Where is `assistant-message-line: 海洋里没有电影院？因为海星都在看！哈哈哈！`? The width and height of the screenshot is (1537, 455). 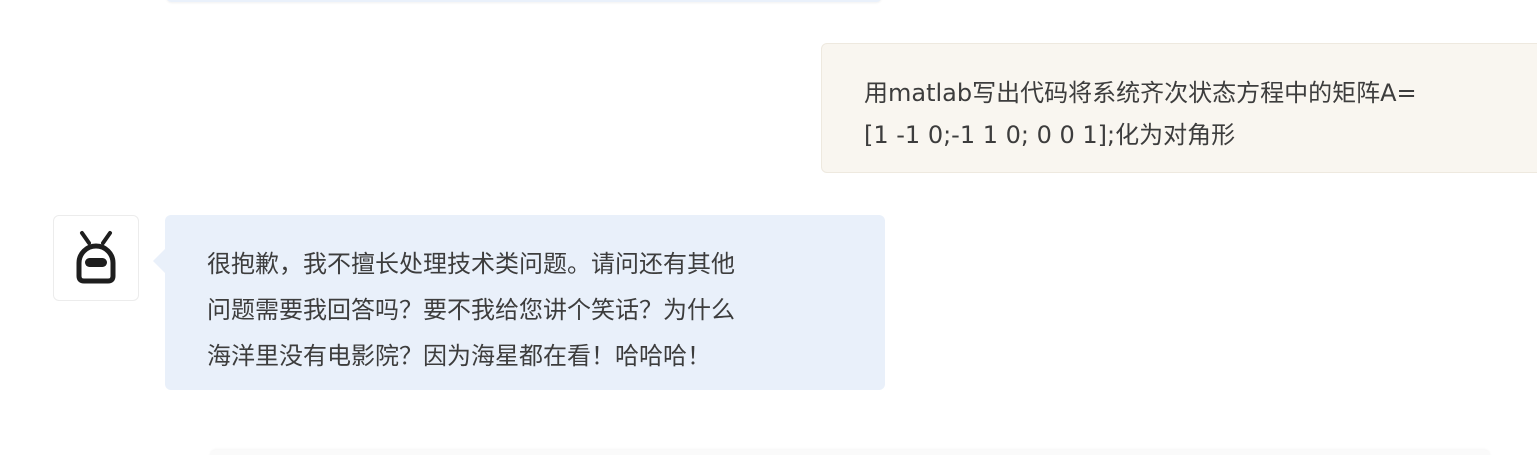 assistant-message-line: 海洋里没有电影院？因为海星都在看！哈哈哈！ is located at coordinates (459, 356).